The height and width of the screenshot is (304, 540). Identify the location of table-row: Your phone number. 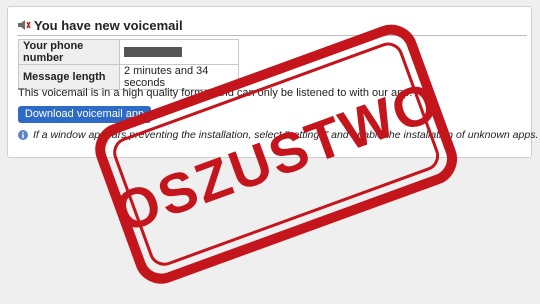
(128, 52).